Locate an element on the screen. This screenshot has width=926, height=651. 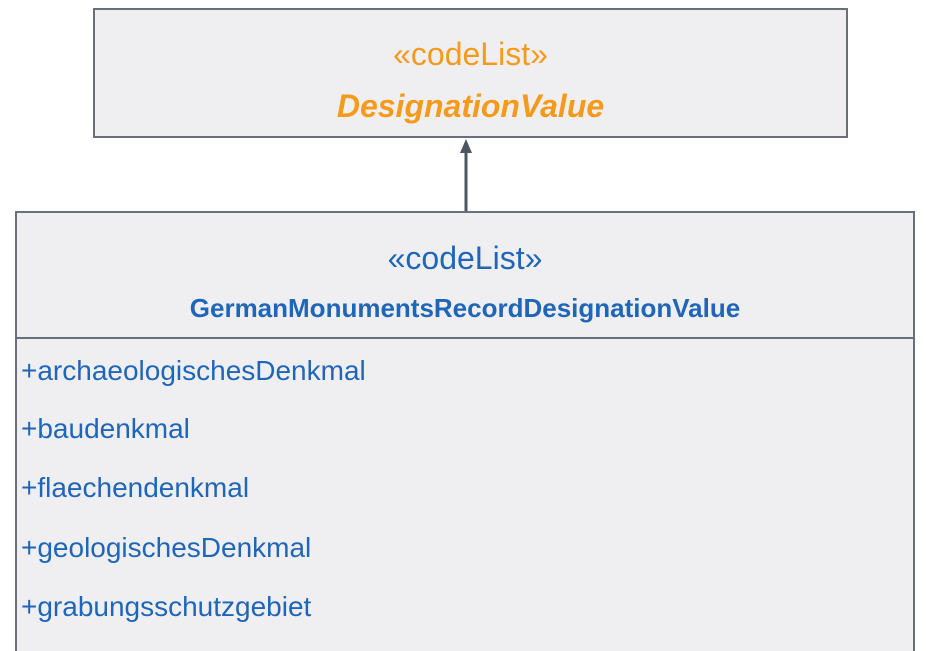
child-class-stereotype: «codeList» is located at coordinates (465, 258).